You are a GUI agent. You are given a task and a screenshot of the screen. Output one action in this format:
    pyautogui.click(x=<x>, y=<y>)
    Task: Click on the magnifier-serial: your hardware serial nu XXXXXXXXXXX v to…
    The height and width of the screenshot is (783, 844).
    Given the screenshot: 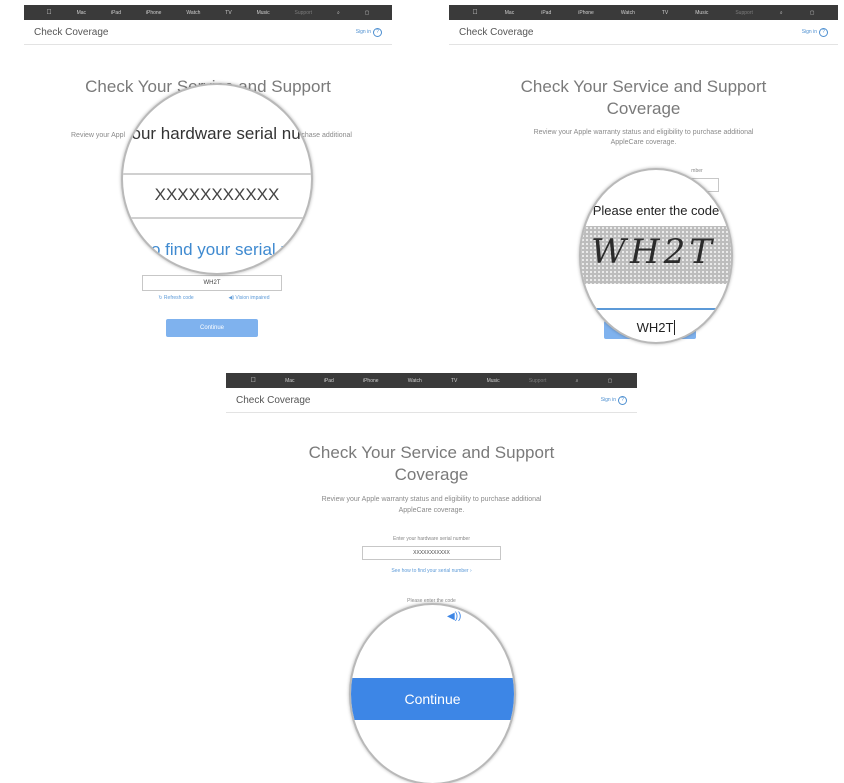 What is the action you would take?
    pyautogui.click(x=217, y=179)
    